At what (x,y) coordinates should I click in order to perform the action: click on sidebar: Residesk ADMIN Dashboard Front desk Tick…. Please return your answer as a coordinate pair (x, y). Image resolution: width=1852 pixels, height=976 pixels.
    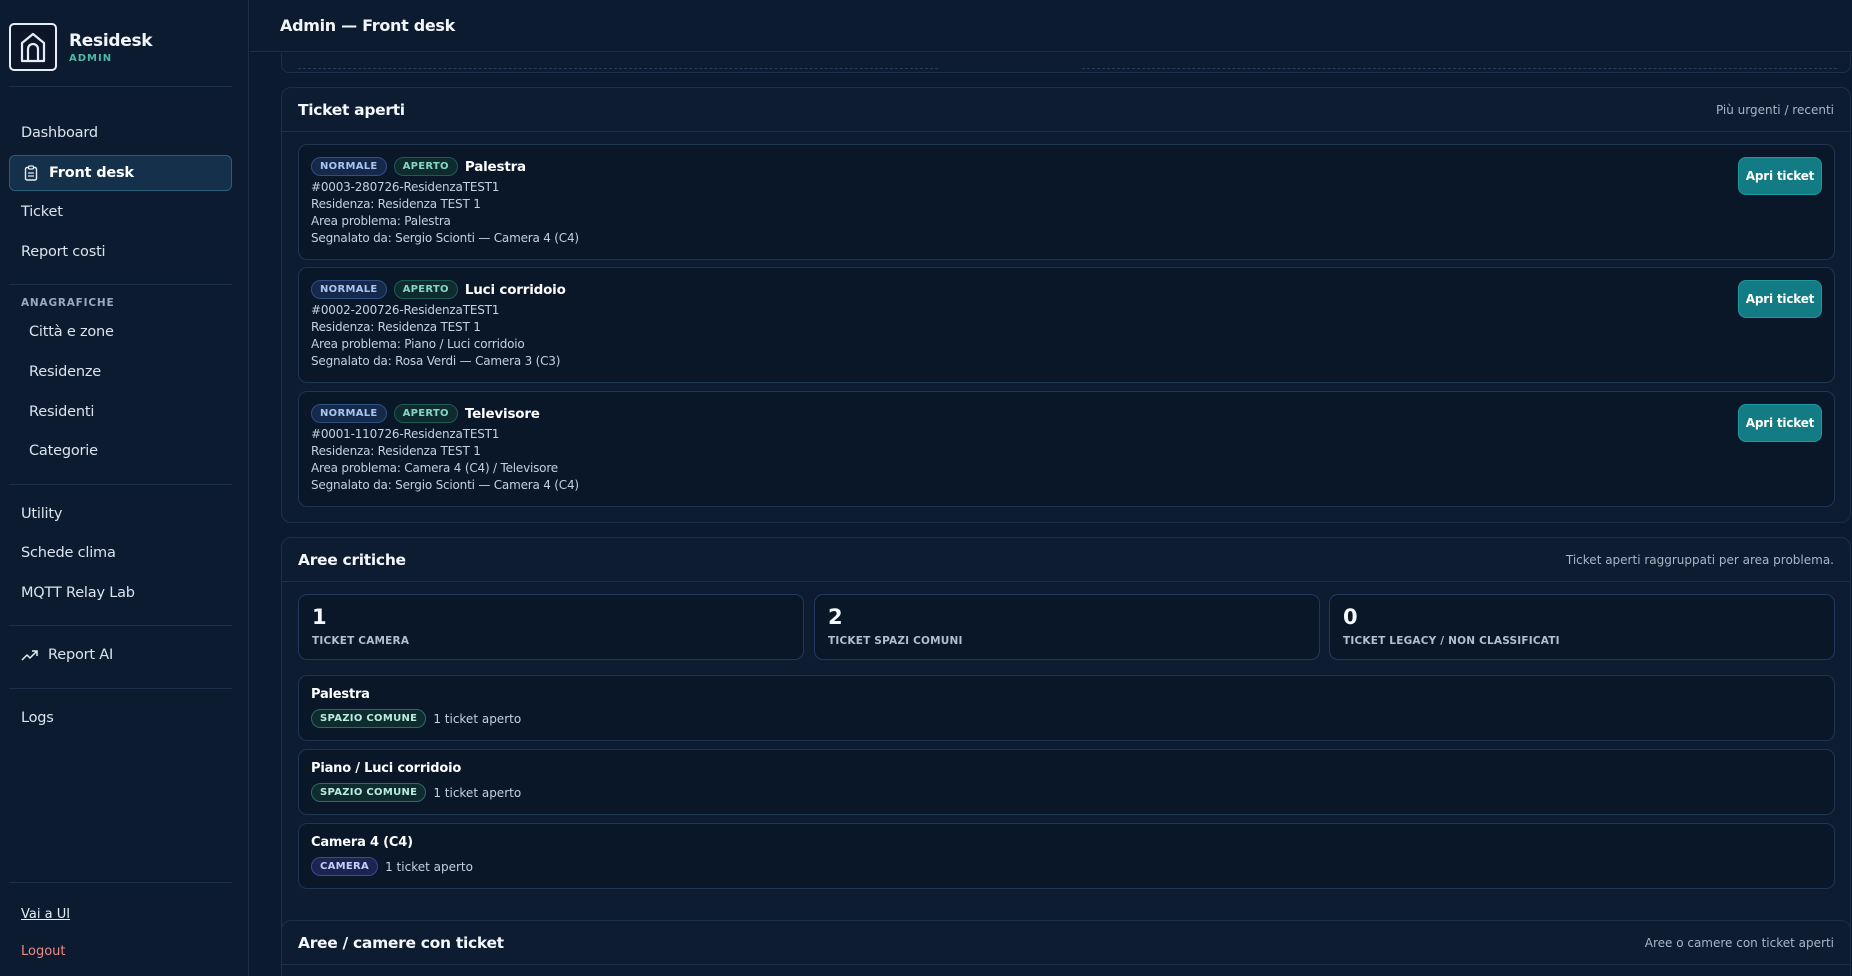
    Looking at the image, I should click on (124, 488).